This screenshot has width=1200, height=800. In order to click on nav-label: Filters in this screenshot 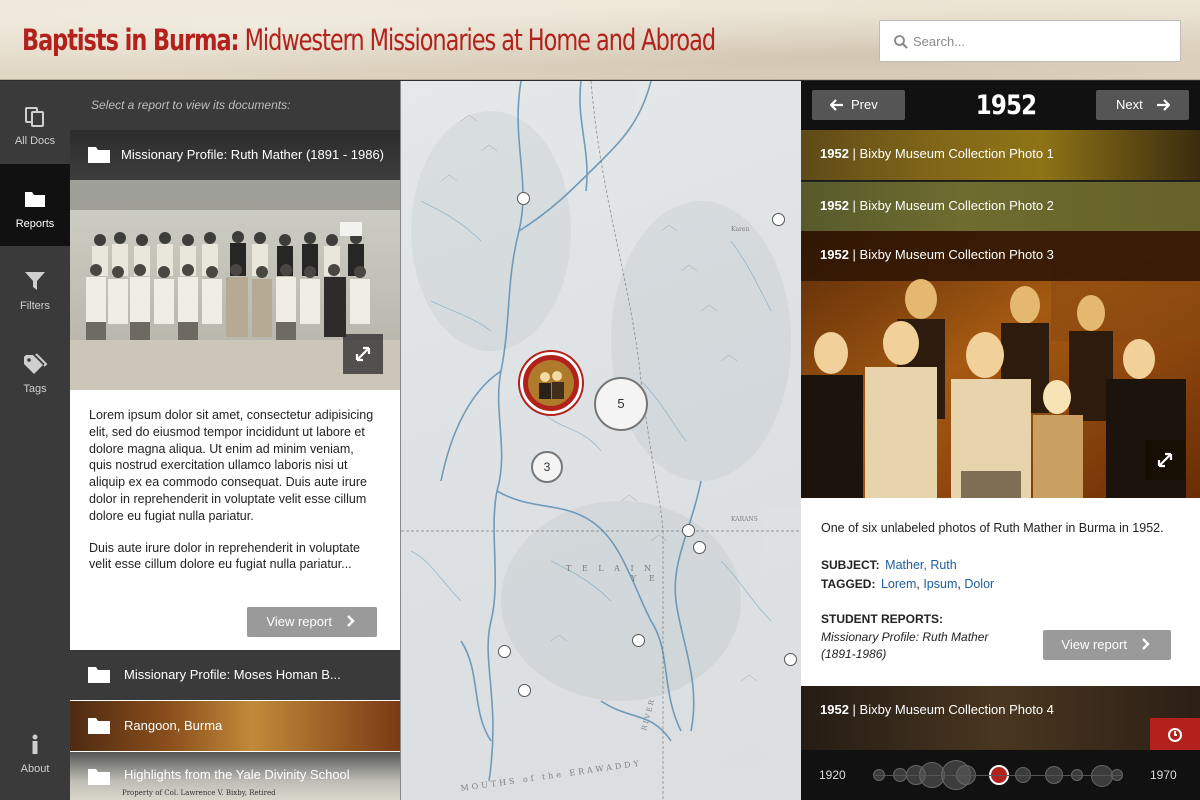, I will do `click(35, 306)`.